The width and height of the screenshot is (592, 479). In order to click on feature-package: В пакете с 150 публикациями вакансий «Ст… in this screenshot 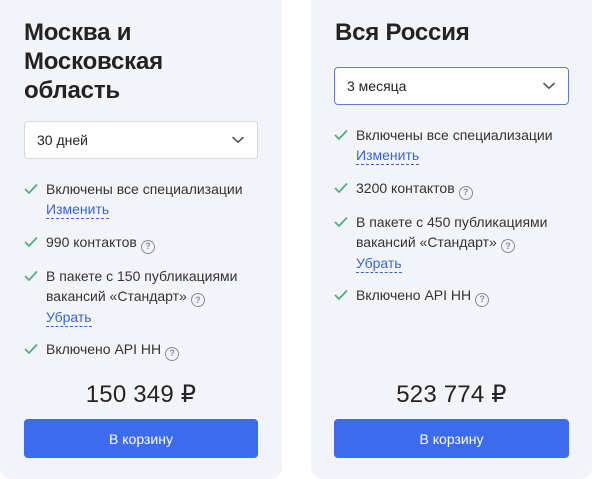, I will do `click(147, 296)`.